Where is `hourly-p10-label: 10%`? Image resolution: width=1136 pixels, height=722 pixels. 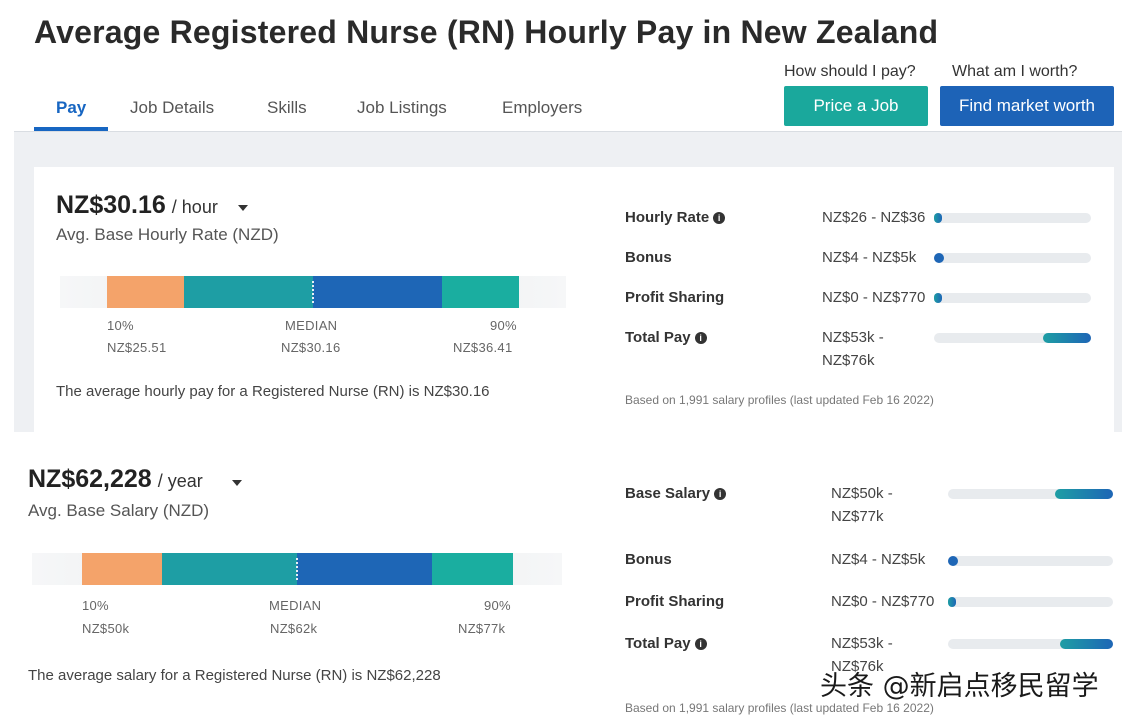 hourly-p10-label: 10% is located at coordinates (120, 325).